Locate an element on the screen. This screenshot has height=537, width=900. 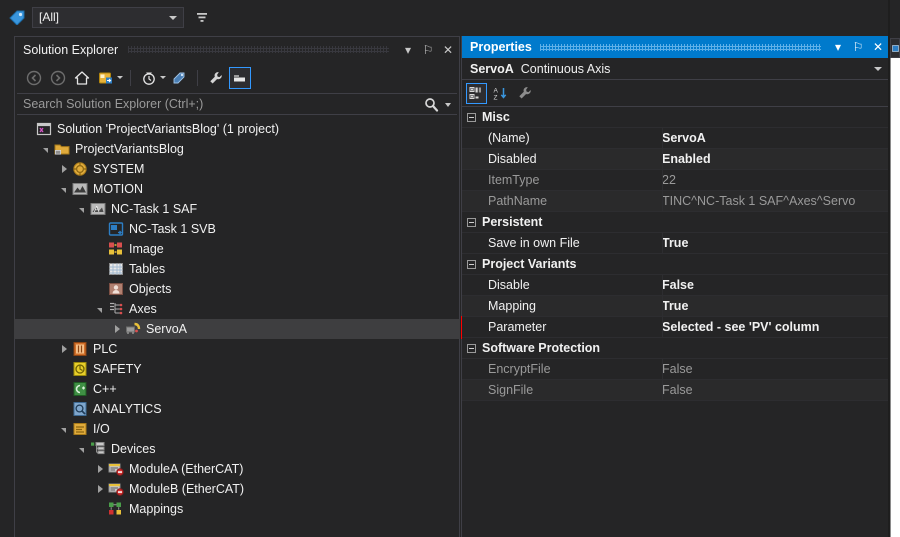
forward-icon is located at coordinates (58, 78).